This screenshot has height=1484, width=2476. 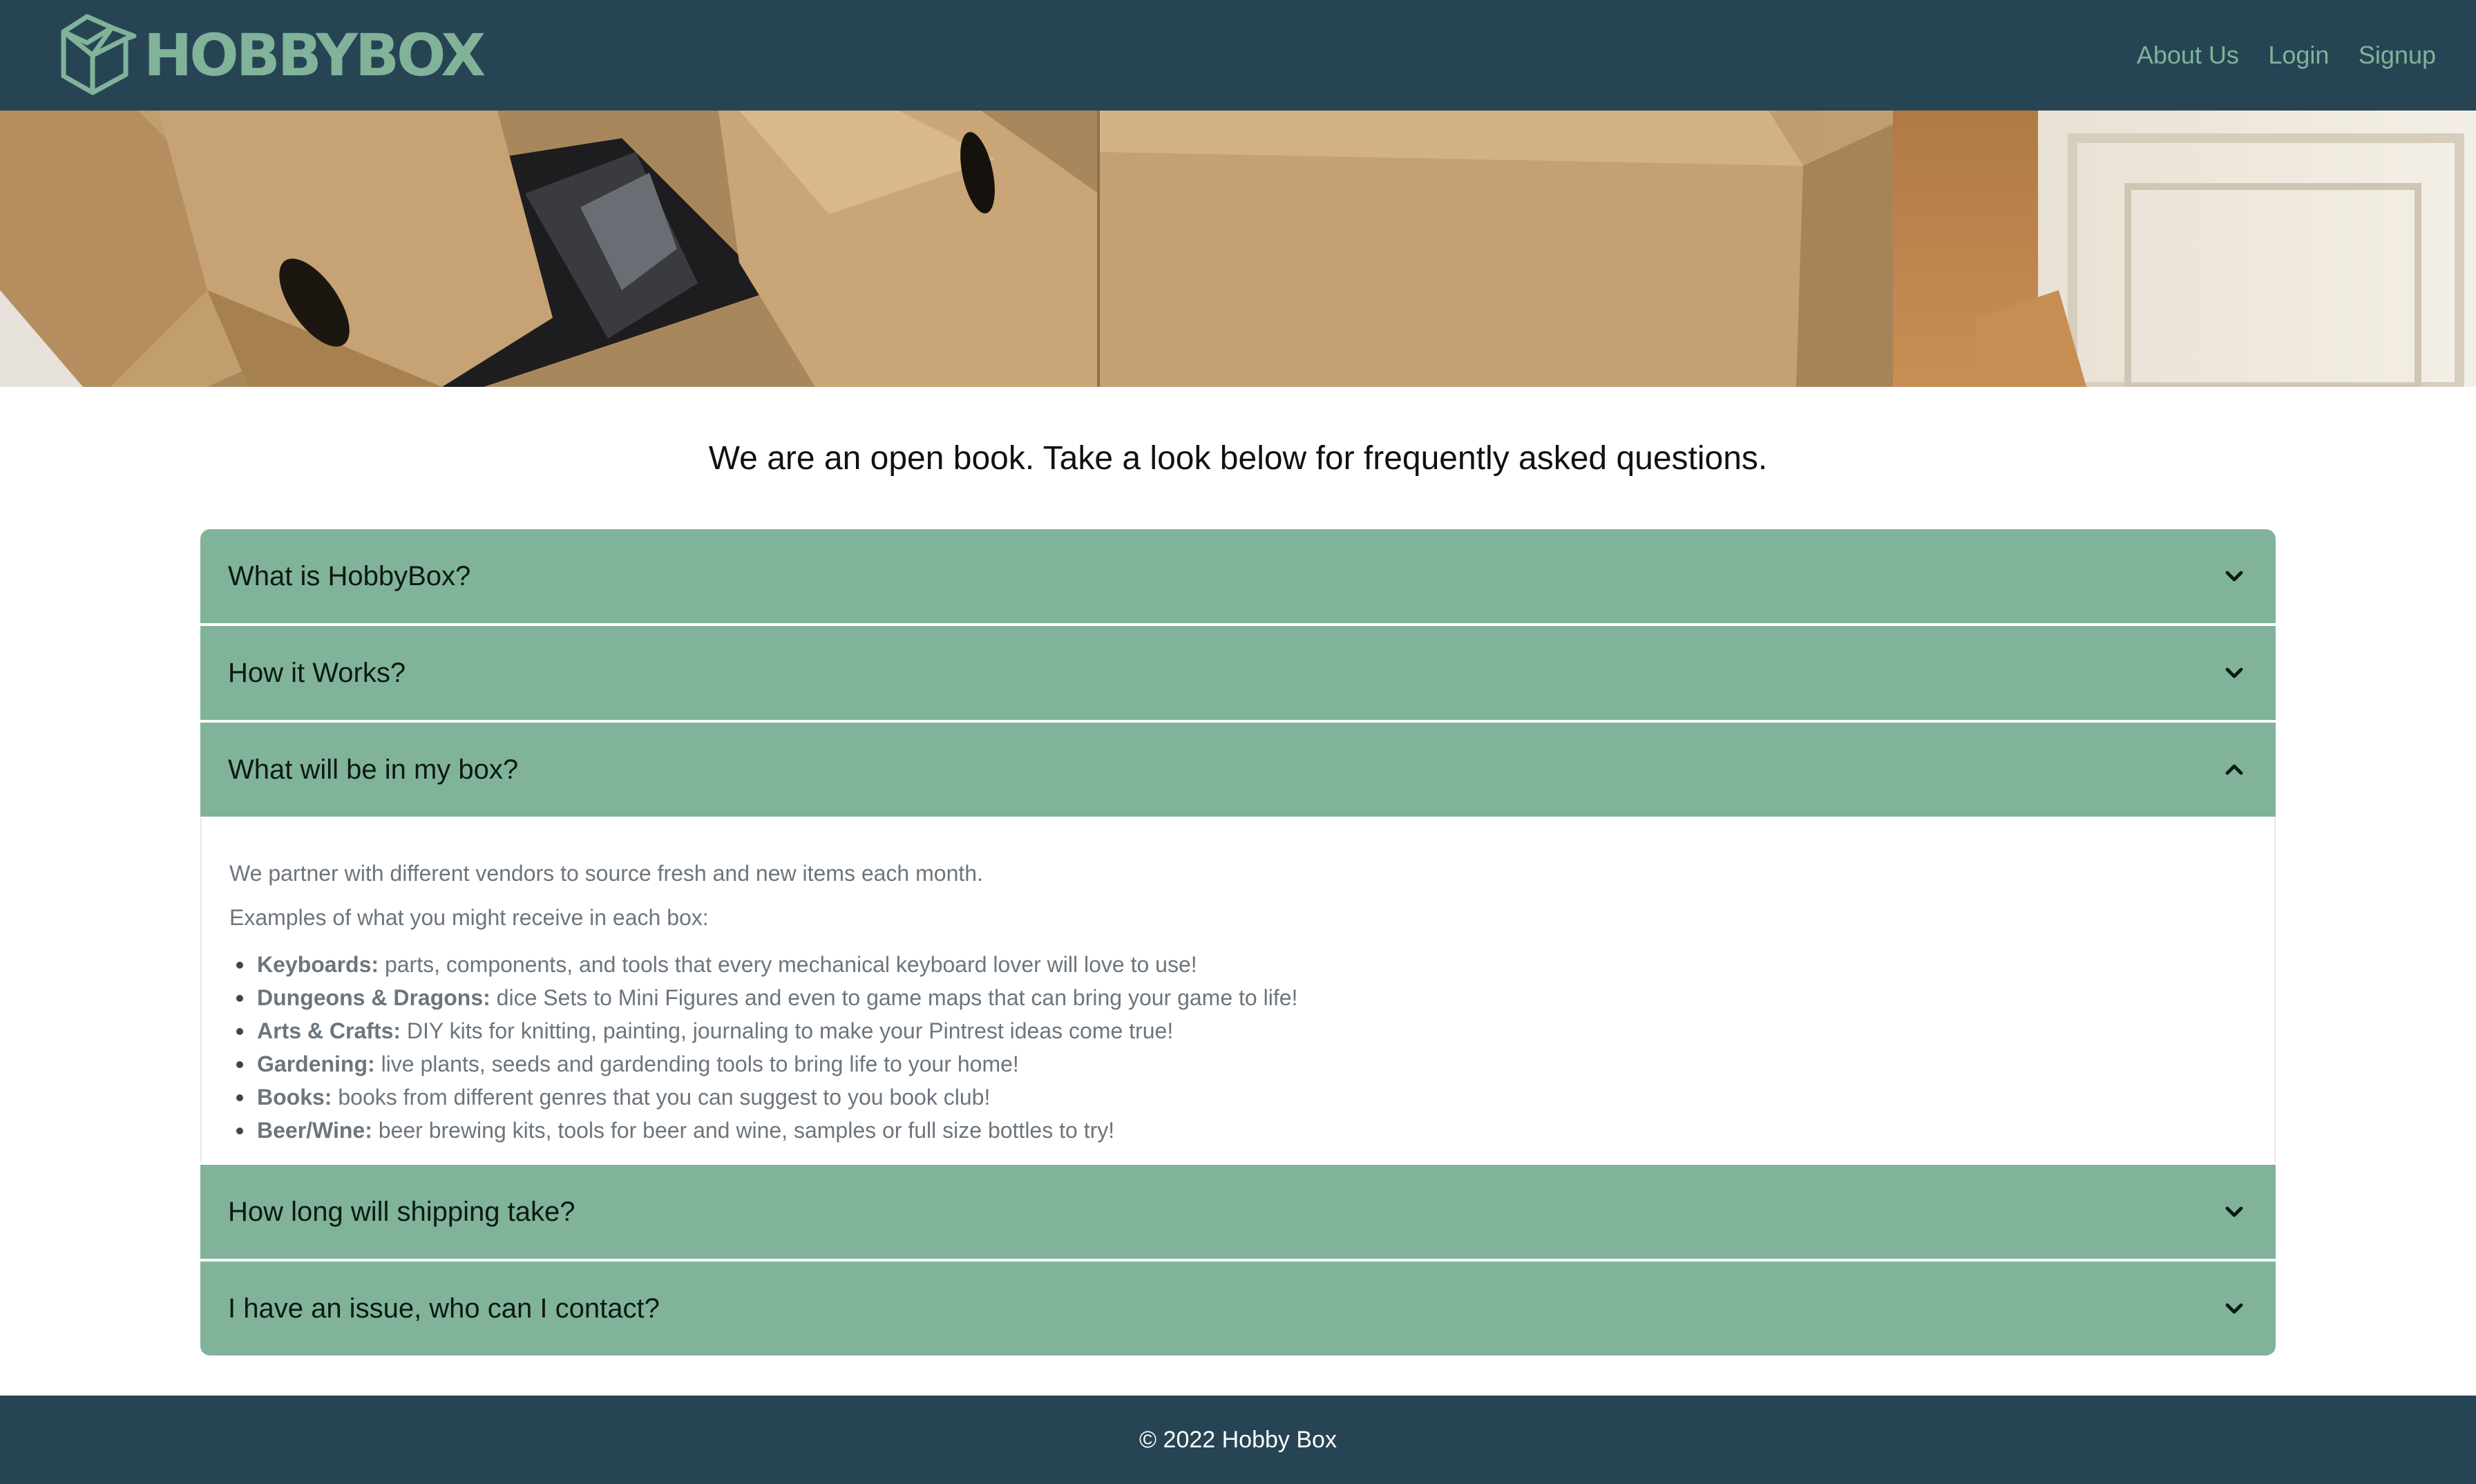 I want to click on footer: © 2022 Hobby Box, so click(x=1238, y=1440).